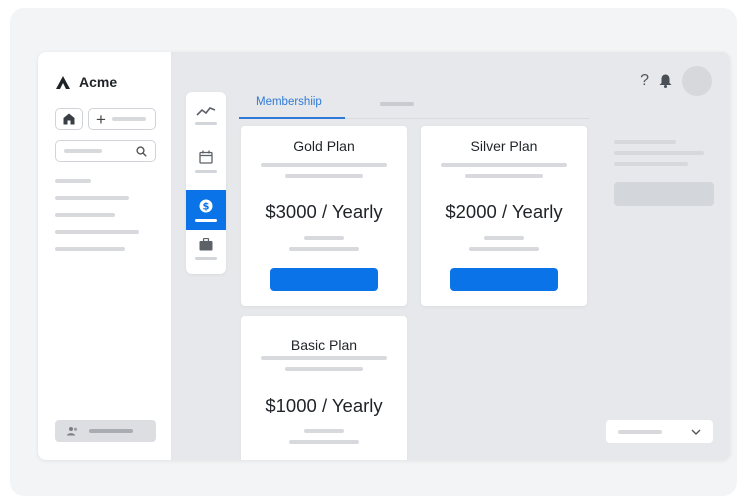 This screenshot has height=502, width=745. I want to click on app-name: Acme, so click(98, 82).